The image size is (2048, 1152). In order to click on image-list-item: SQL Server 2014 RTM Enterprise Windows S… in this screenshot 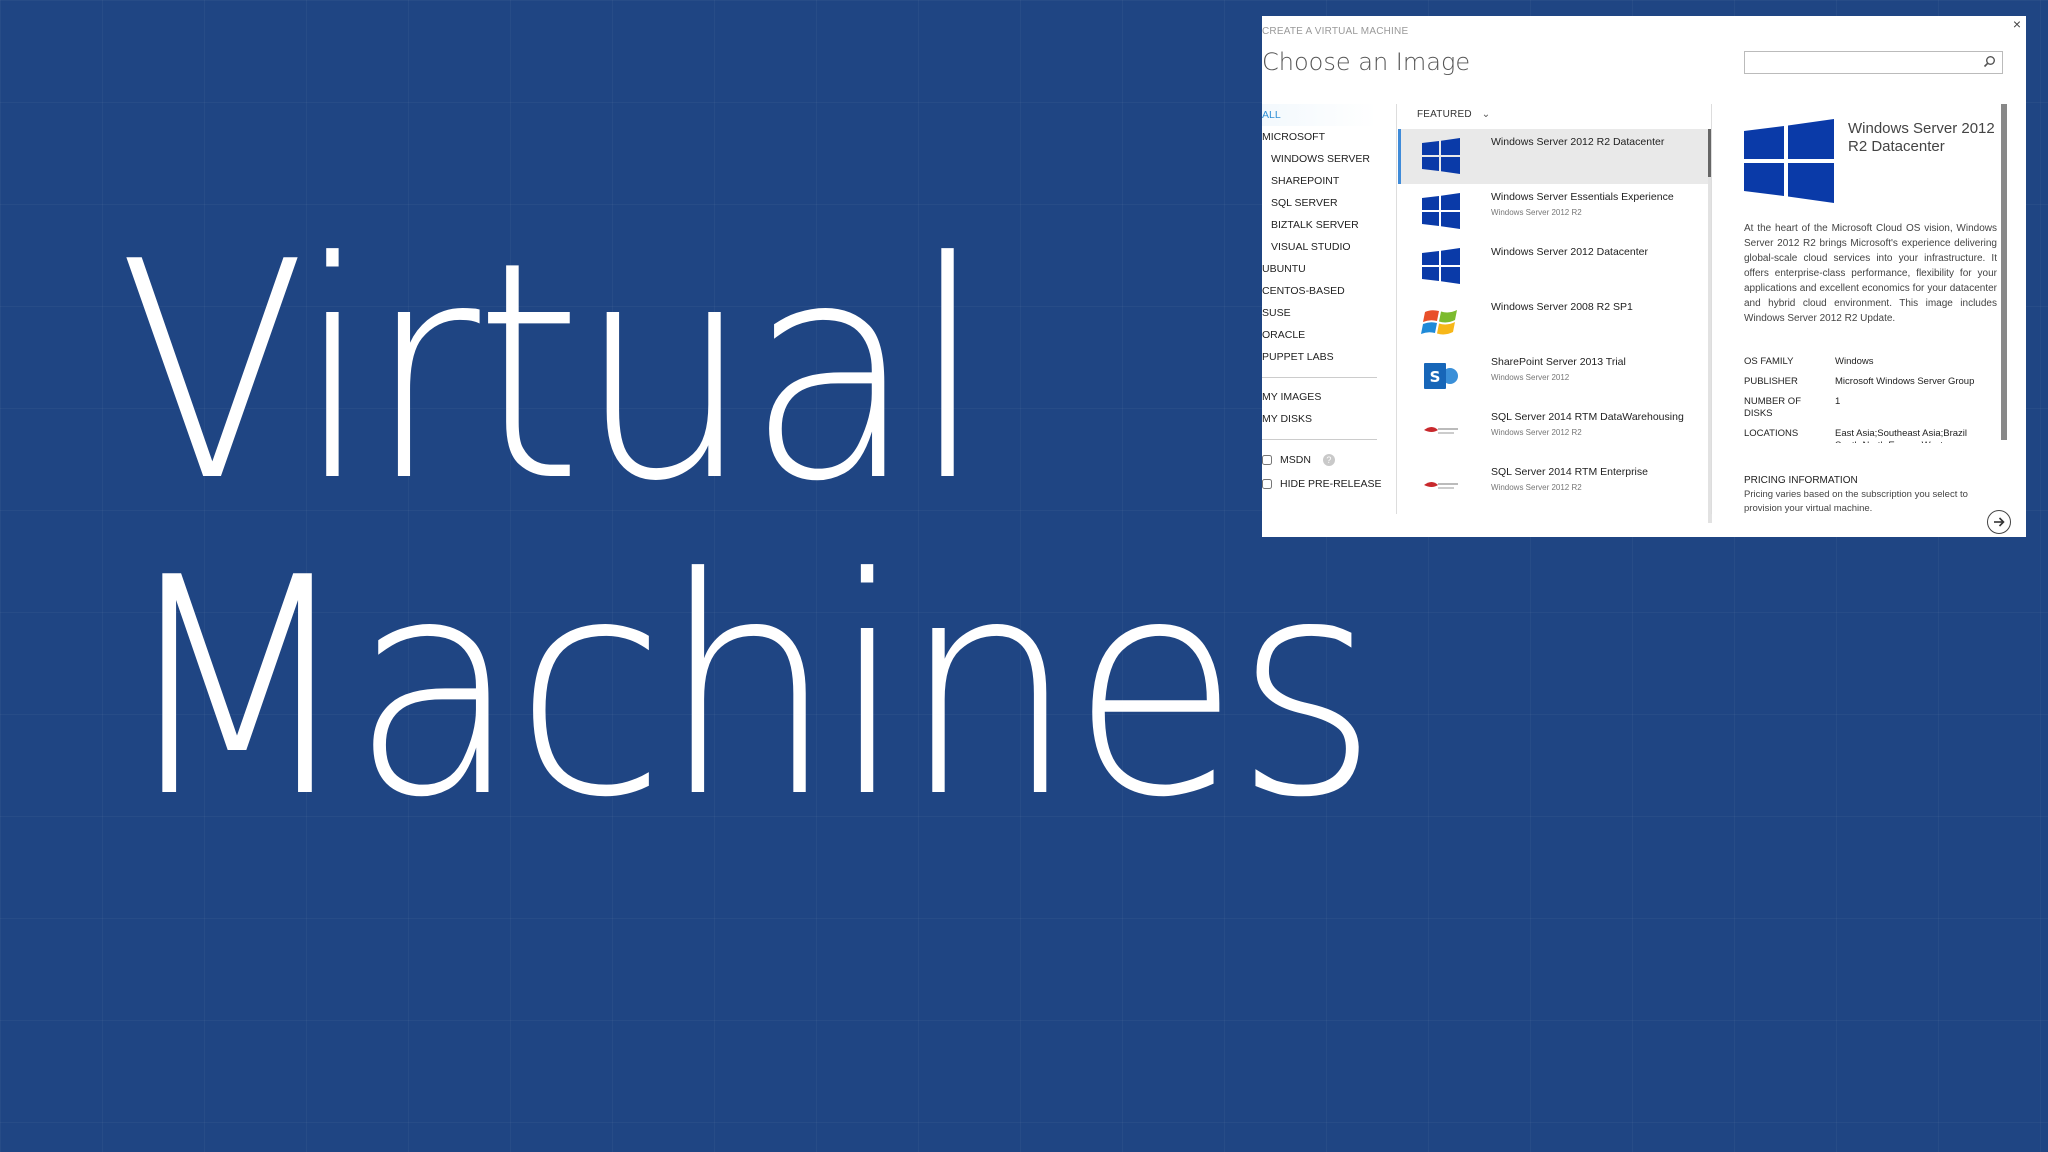, I will do `click(1554, 486)`.